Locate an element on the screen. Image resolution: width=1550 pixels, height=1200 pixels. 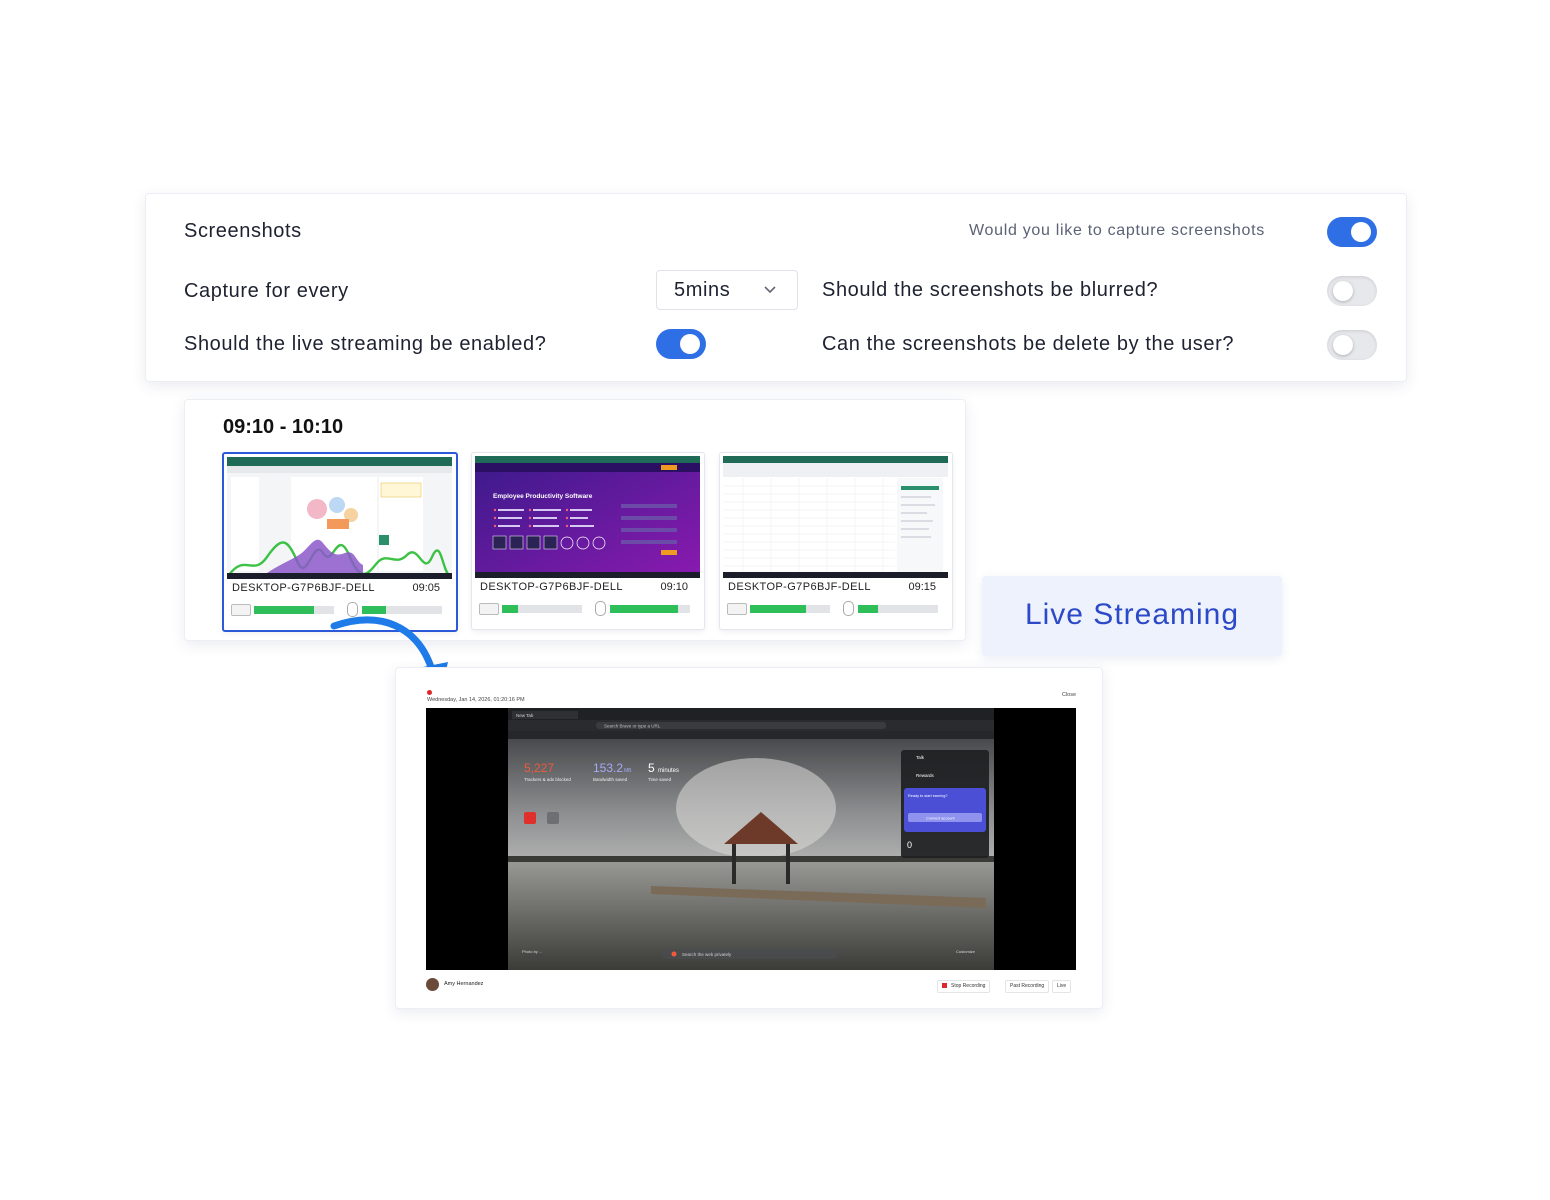
screenshot-card: DESKTOP-G7P6BJF-DELL 09:15 is located at coordinates (836, 541).